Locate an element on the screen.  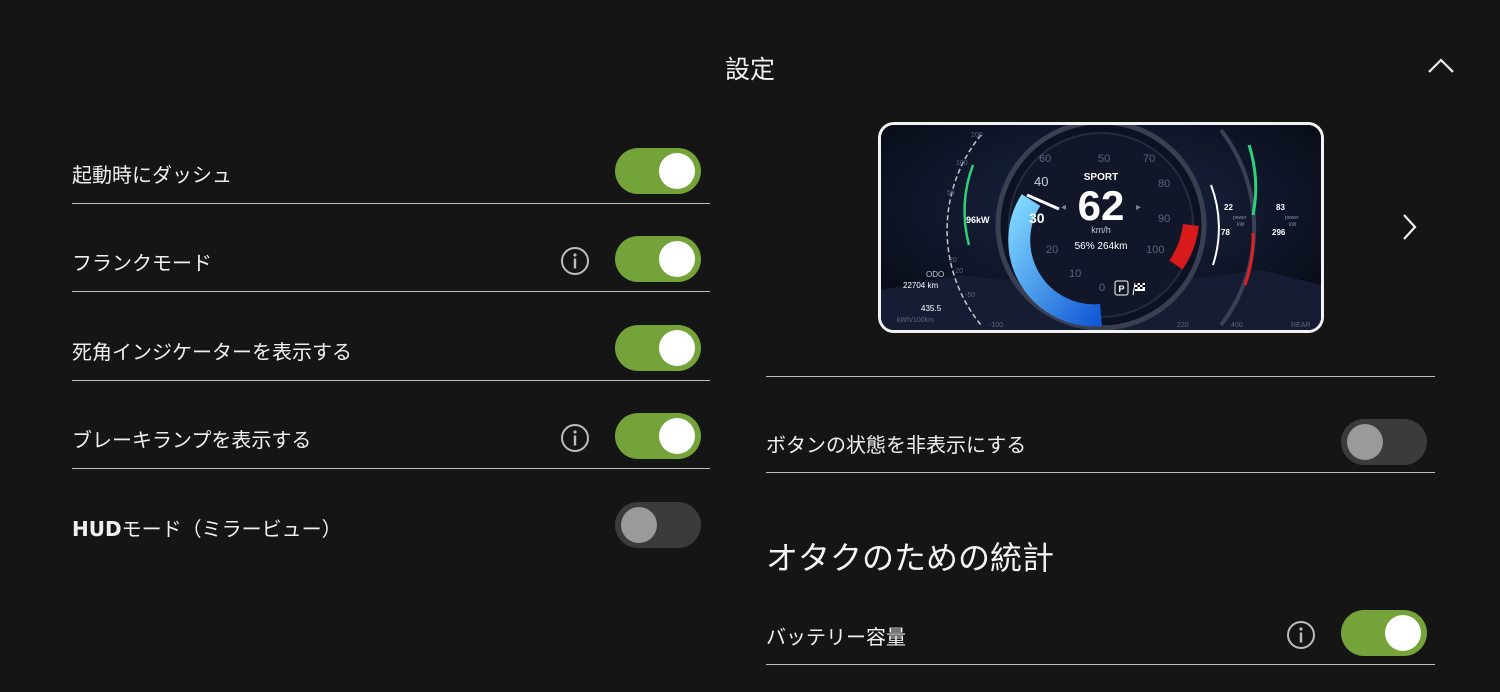
hud-label-rest: モード（ミラービュー） is located at coordinates (231, 529).